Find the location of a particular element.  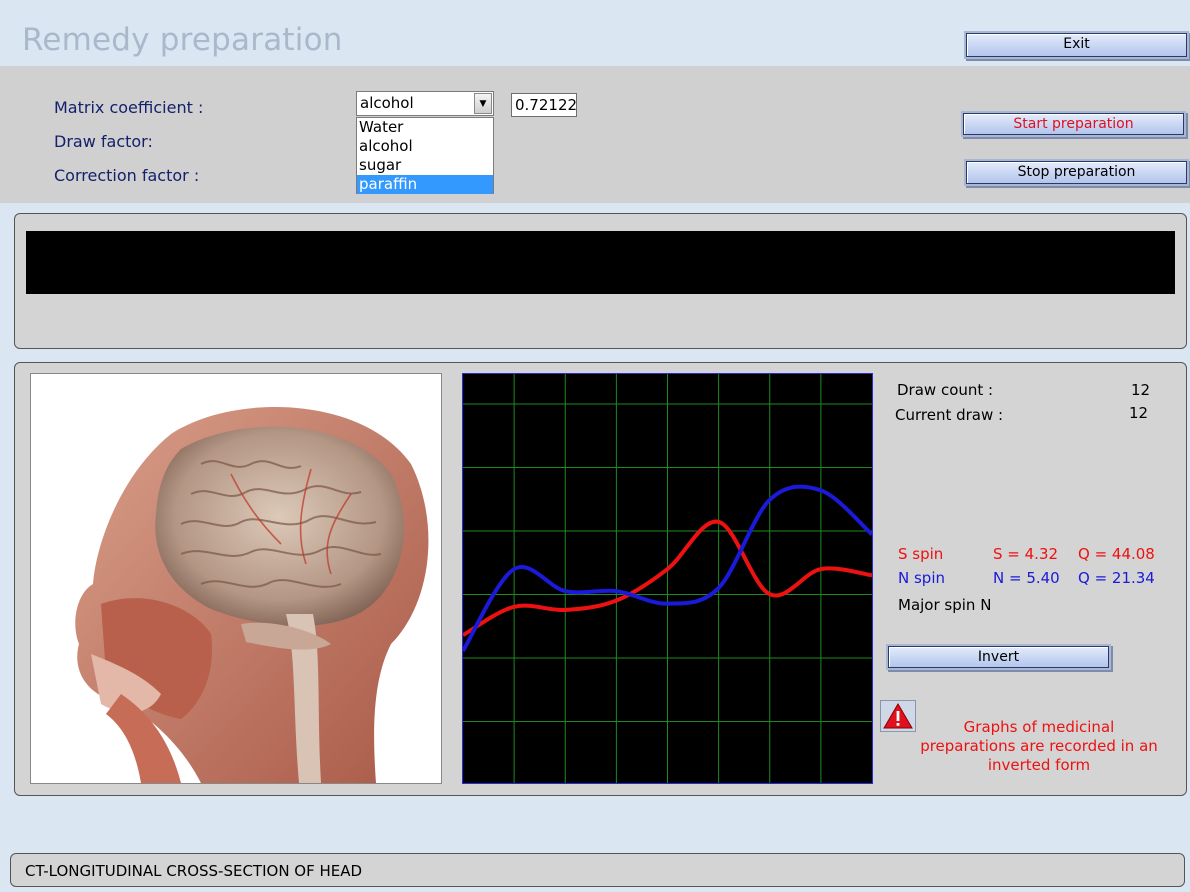

window-title: Remedy preparation is located at coordinates (182, 40).